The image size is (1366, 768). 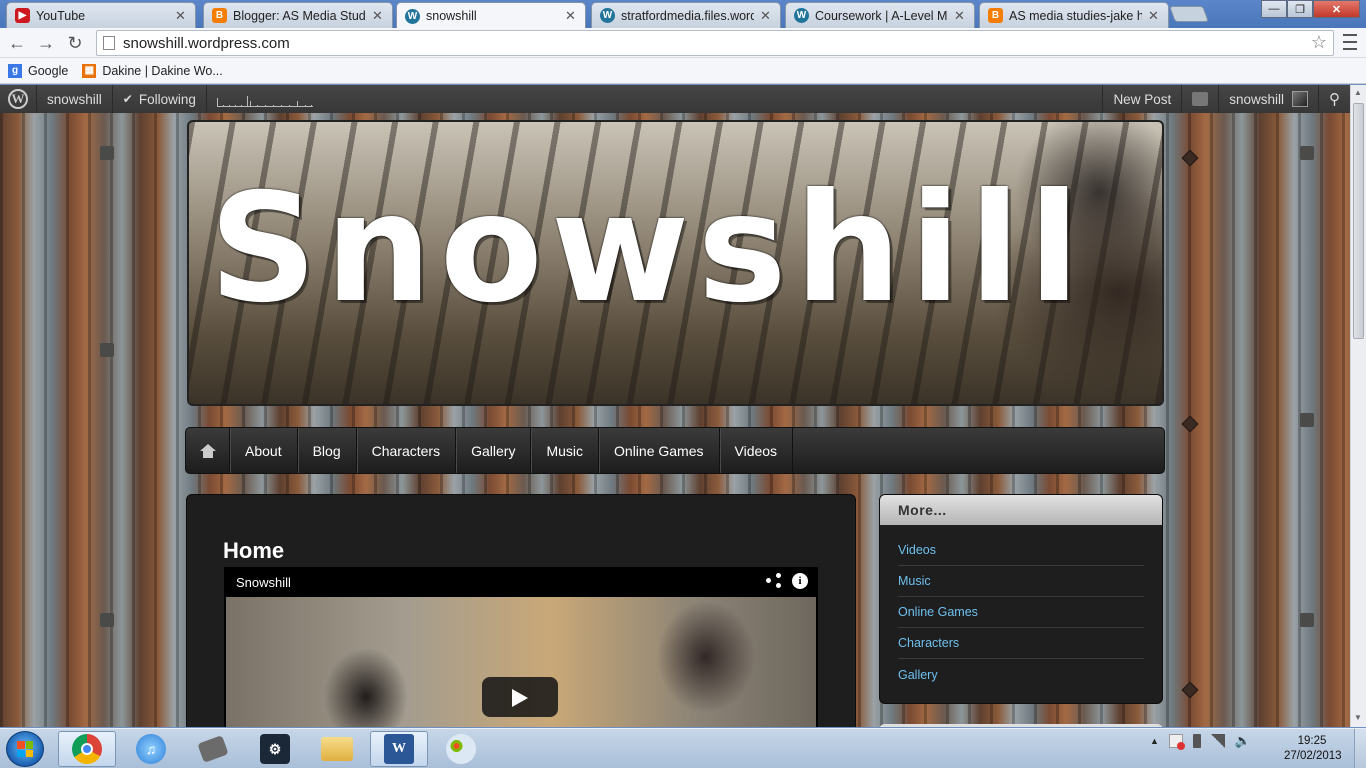 I want to click on nav-characters: Characters, so click(x=407, y=450).